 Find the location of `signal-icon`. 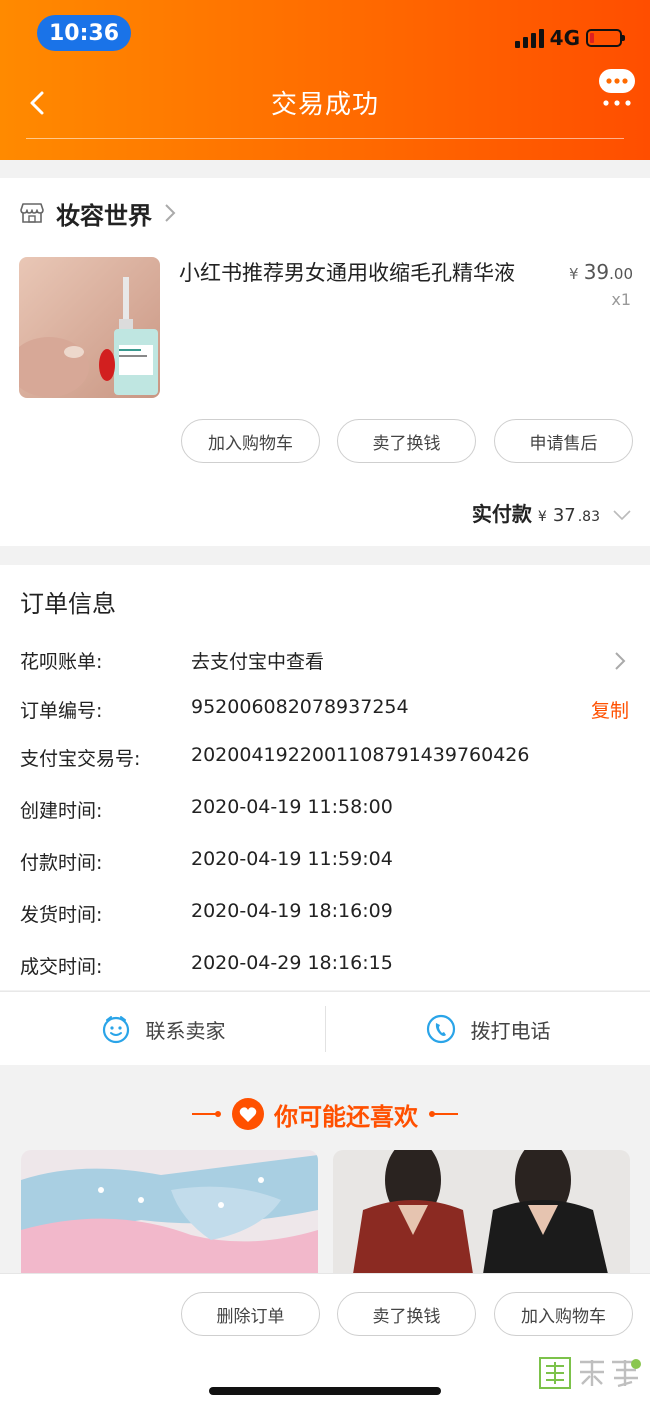

signal-icon is located at coordinates (529, 38).